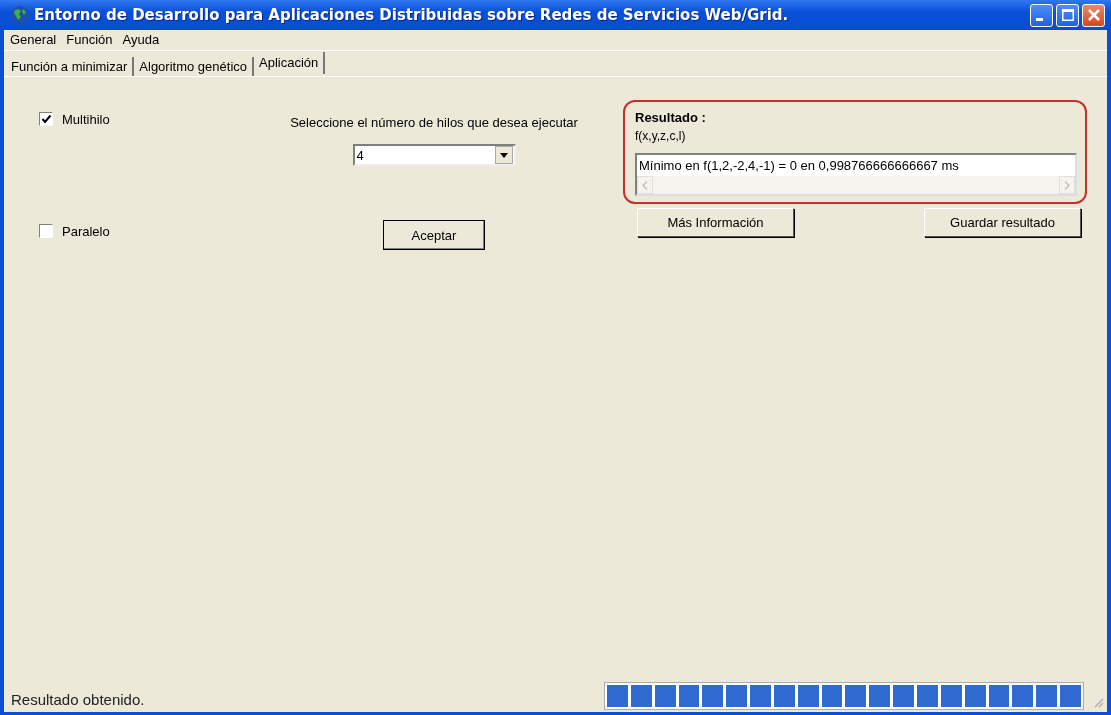 This screenshot has height=715, width=1111. I want to click on globe-icon, so click(20, 15).